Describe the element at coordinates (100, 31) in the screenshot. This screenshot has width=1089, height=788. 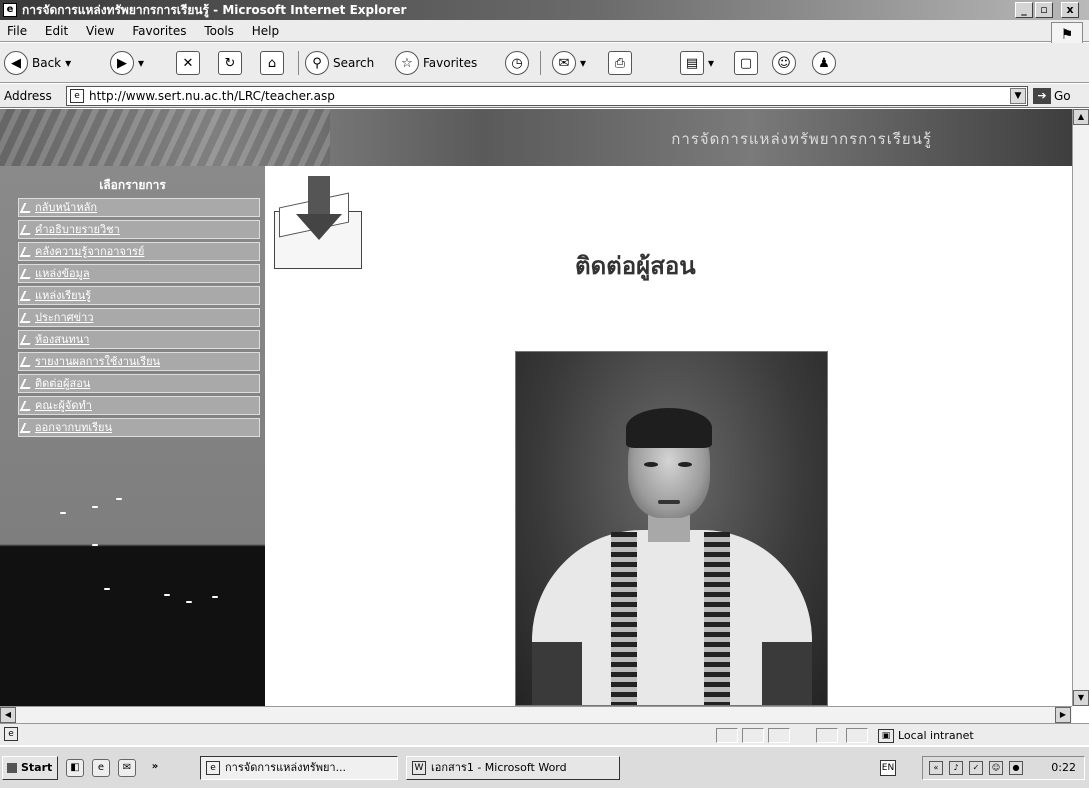
I see `menu-view: View` at that location.